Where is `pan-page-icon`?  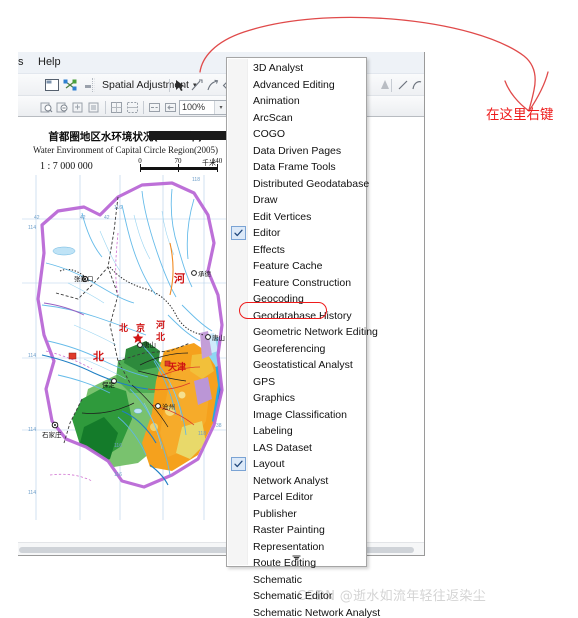
pan-page-icon is located at coordinates (78, 107).